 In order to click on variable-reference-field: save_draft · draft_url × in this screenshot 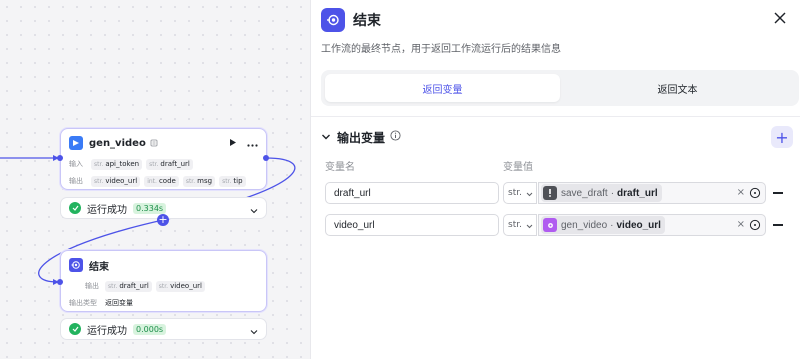, I will do `click(652, 193)`.